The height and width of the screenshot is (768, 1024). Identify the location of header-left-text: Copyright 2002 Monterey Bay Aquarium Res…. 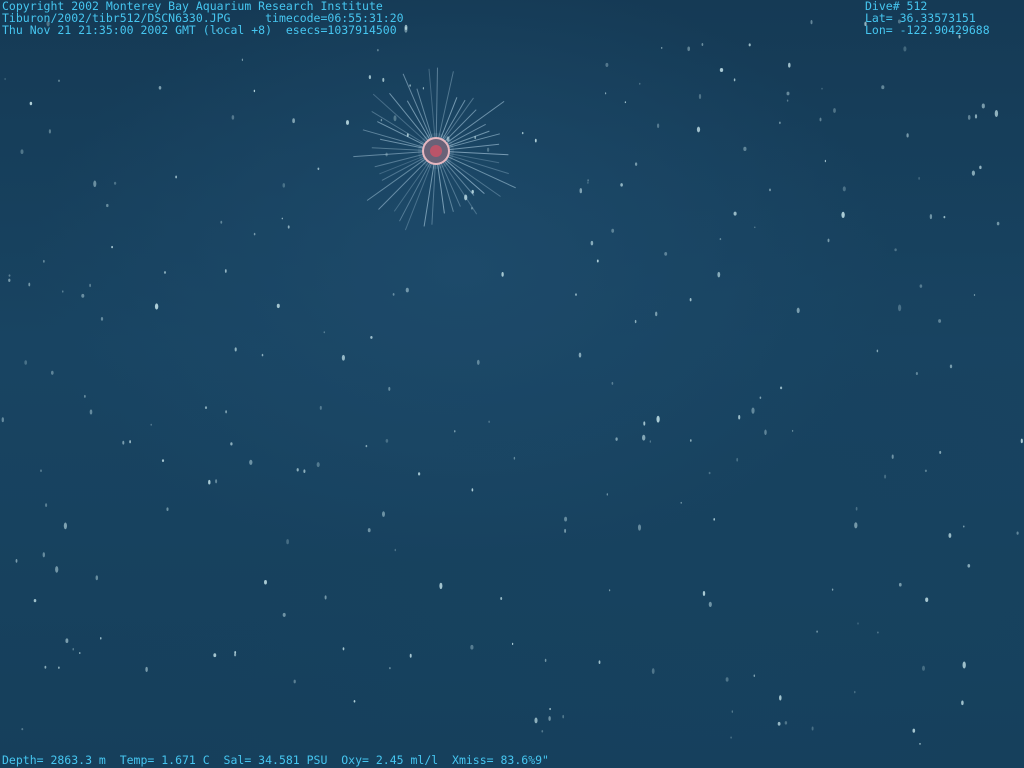
(203, 18).